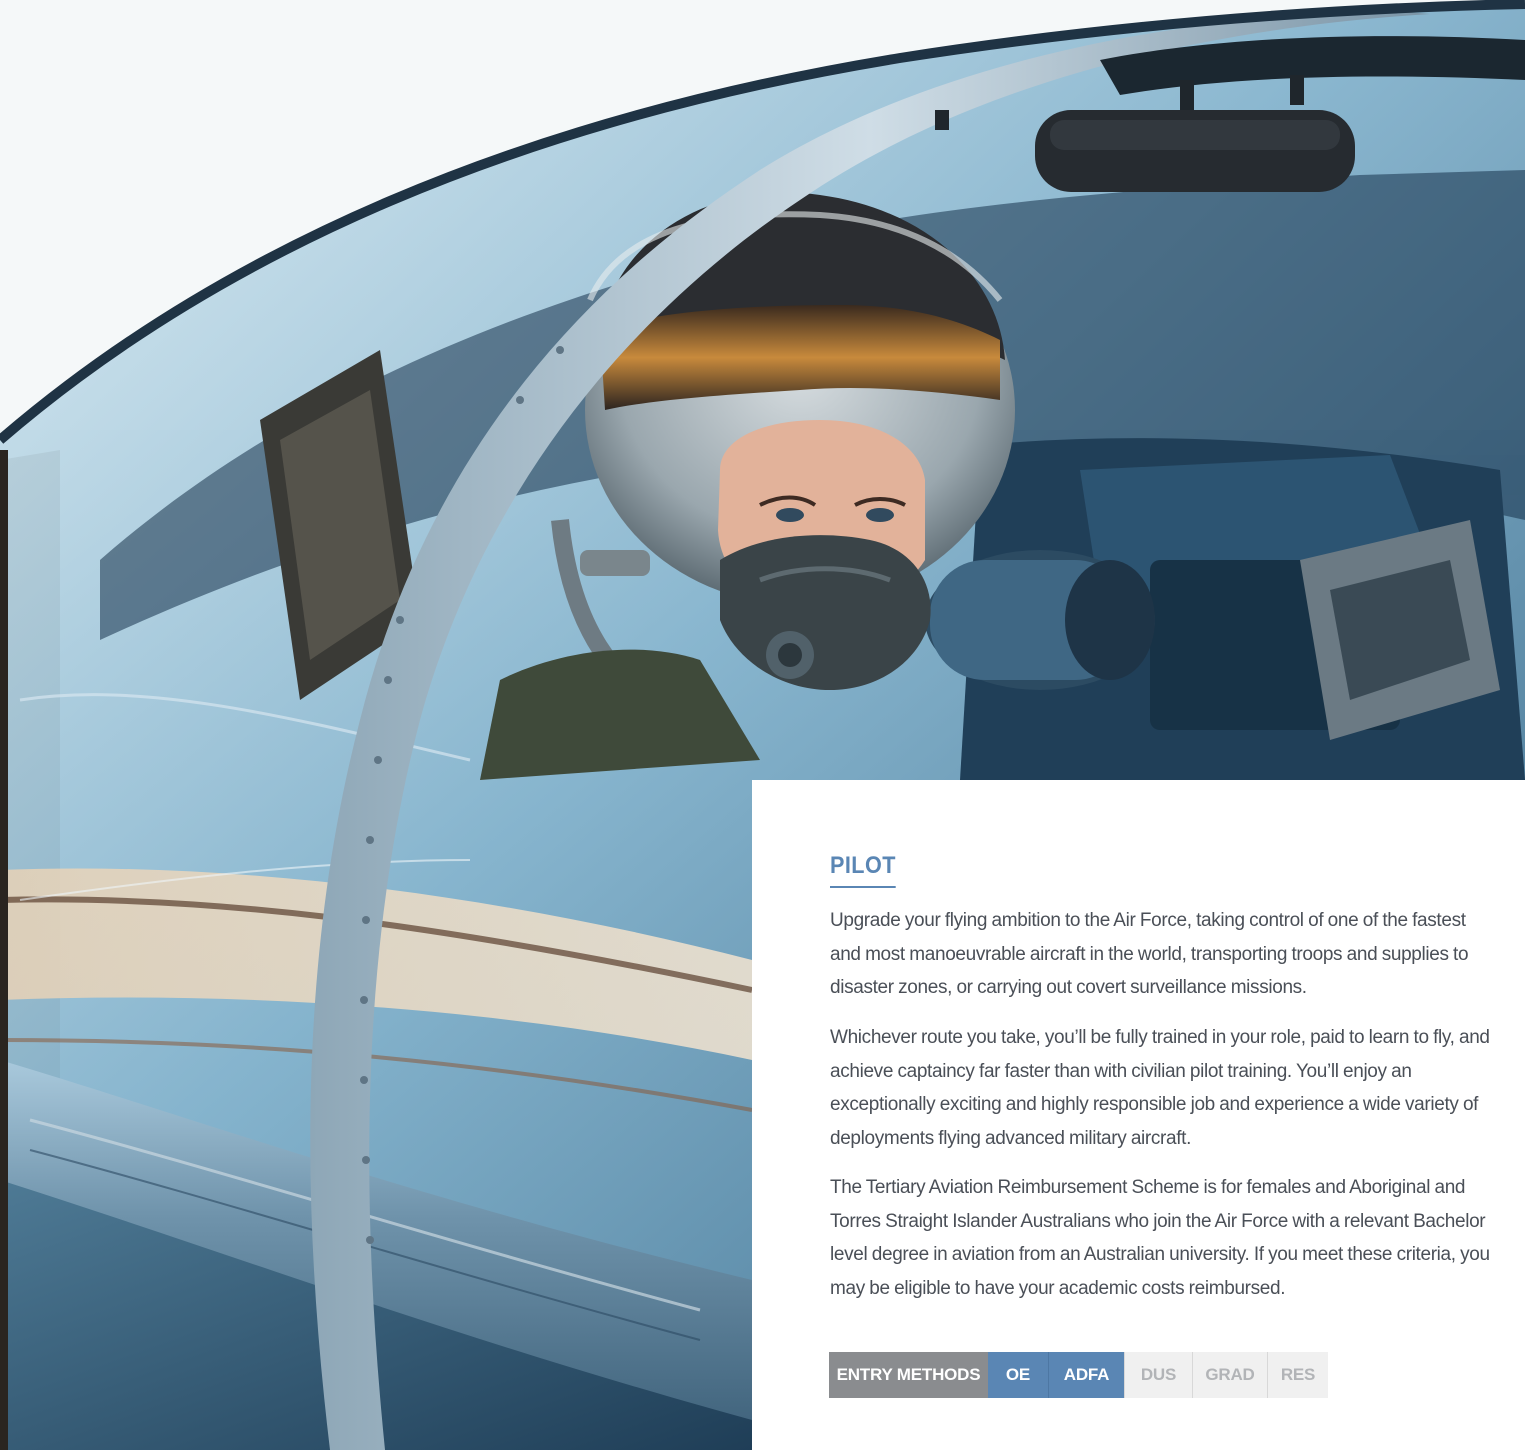 The width and height of the screenshot is (1525, 1450). Describe the element at coordinates (1018, 1375) in the screenshot. I see `entry-method-oe: OE` at that location.